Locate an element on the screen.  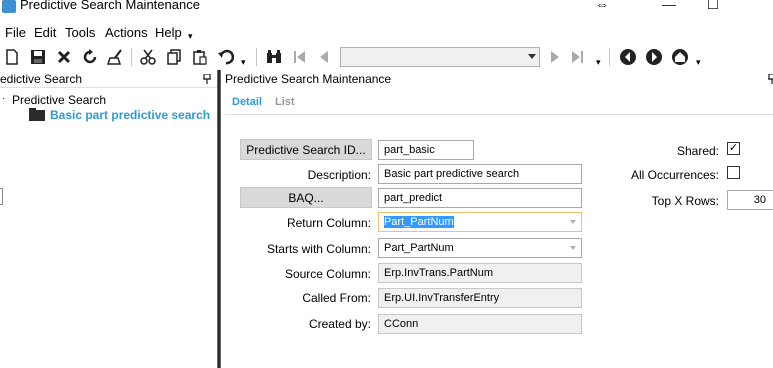
left-scroll-handle is located at coordinates (1, 196).